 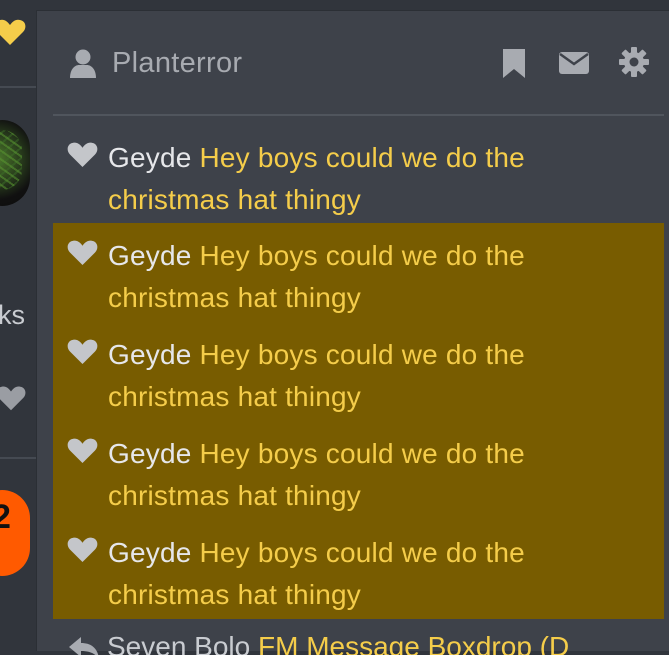 I want to click on message-author: Seven Bolo, so click(x=182, y=643).